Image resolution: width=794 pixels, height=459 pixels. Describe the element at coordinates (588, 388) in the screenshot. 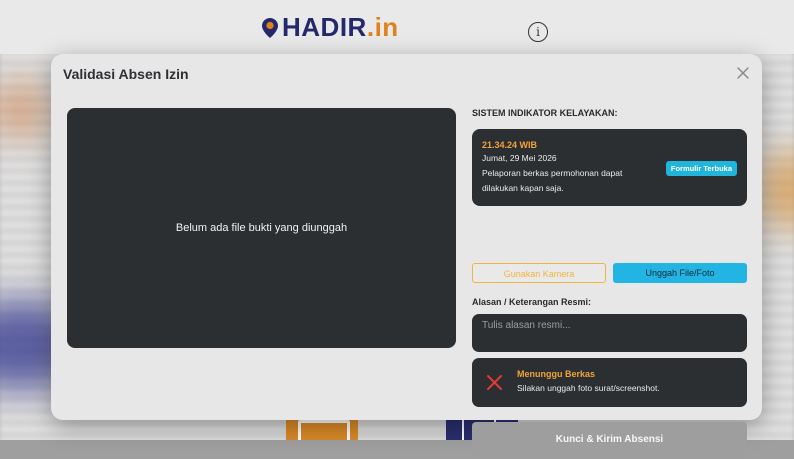

I see `status-description: Silakan unggah foto surat/screenshot.` at that location.